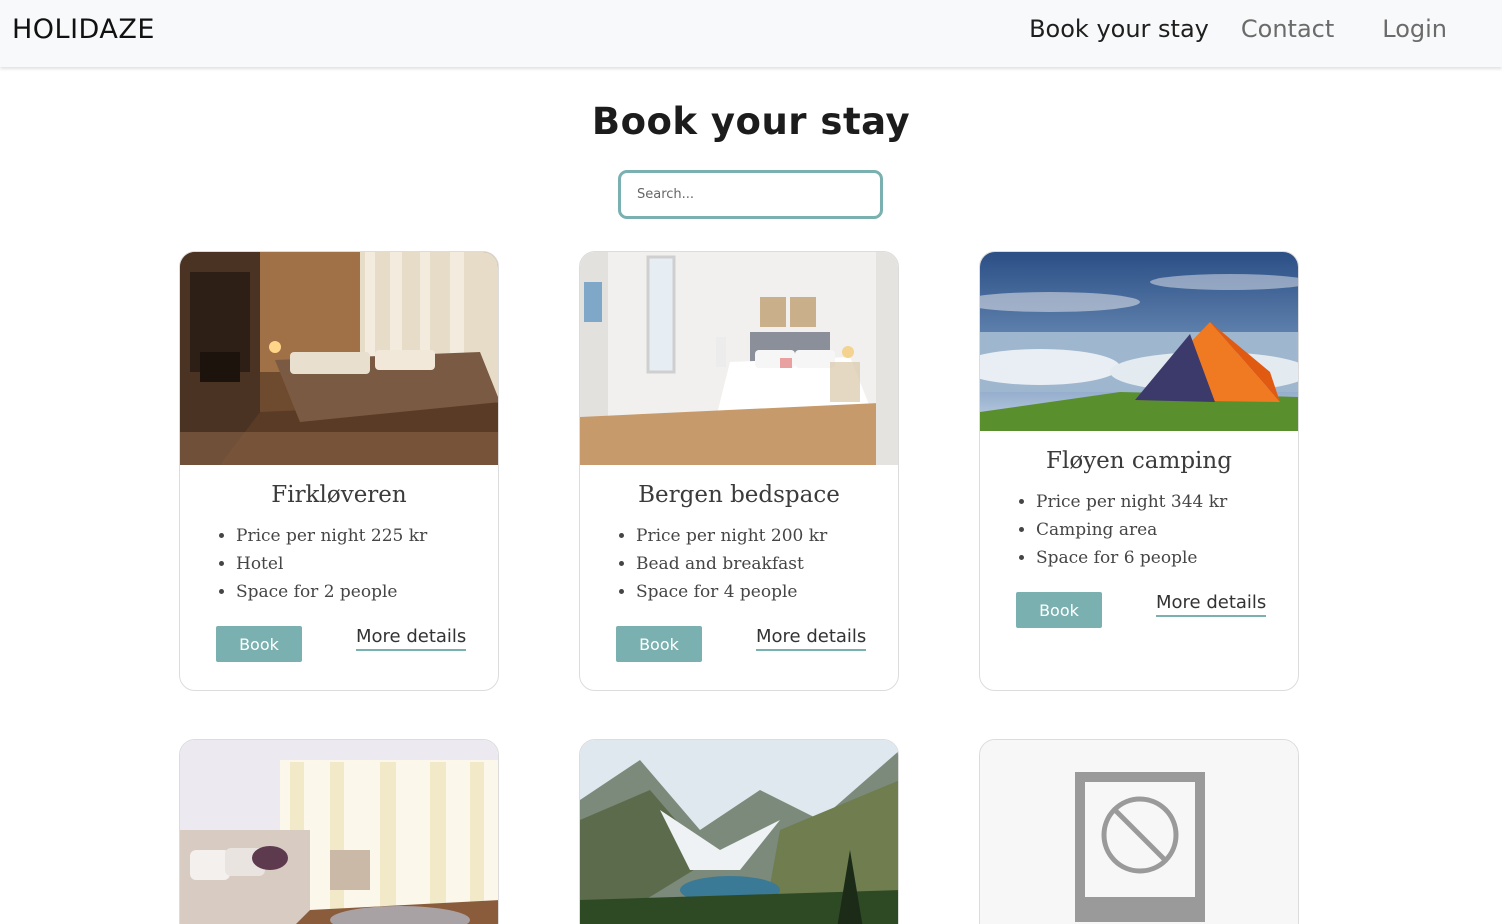  Describe the element at coordinates (339, 358) in the screenshot. I see `hotel-room-image` at that location.